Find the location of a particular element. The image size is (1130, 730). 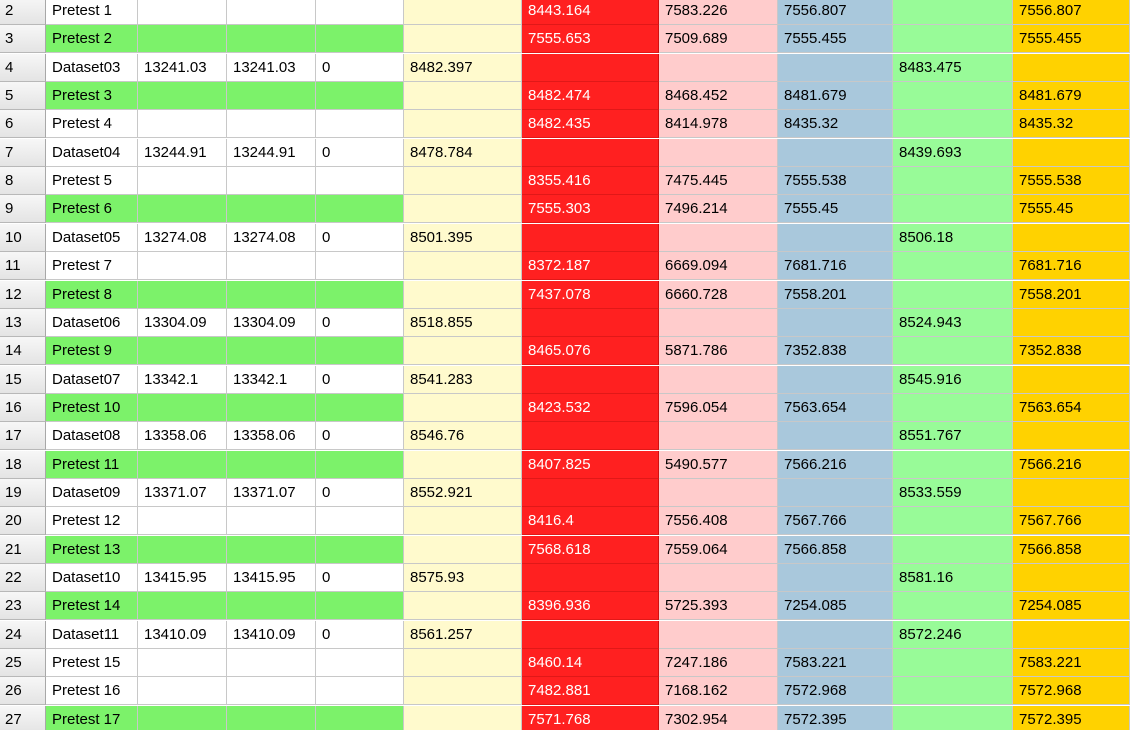

row-header: 4 is located at coordinates (23, 67).